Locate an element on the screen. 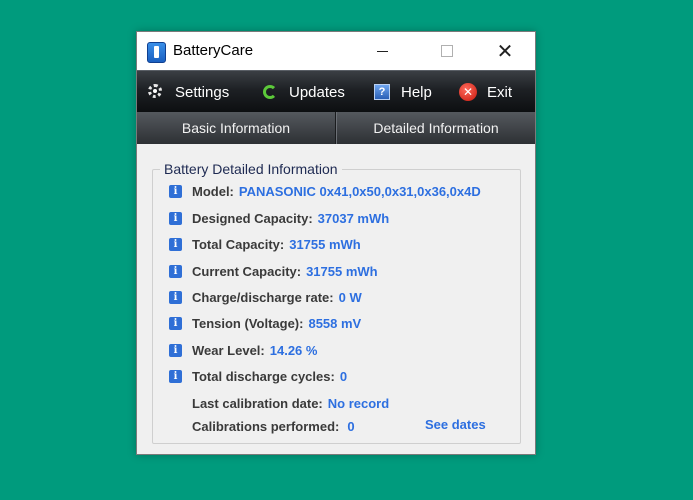 The height and width of the screenshot is (500, 693). main-toolbar: Settings Updates ? Help ✕ Exit is located at coordinates (336, 91).